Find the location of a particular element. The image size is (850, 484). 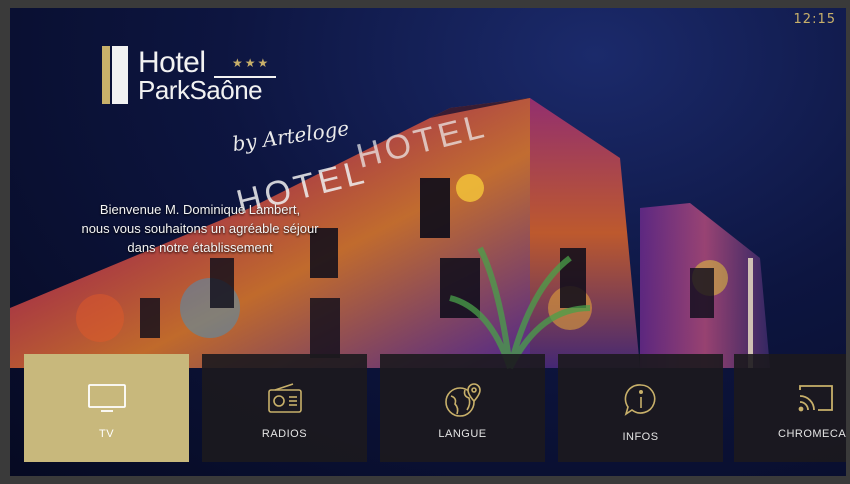

welcome-line-1: Bienvenue M. Dominique Lambert, is located at coordinates (200, 209).